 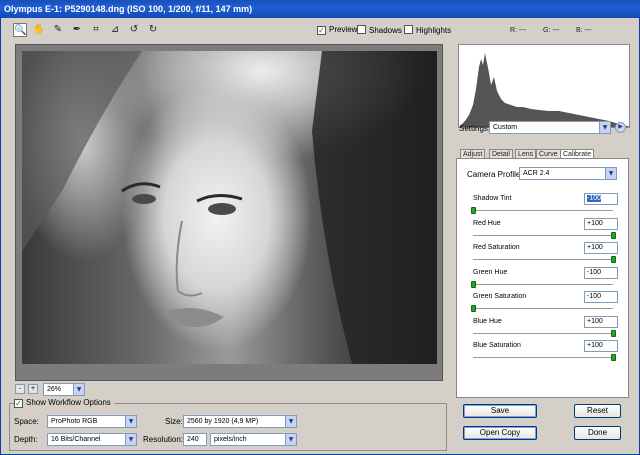 I want to click on open-copy-button: Open Copy, so click(x=500, y=433).